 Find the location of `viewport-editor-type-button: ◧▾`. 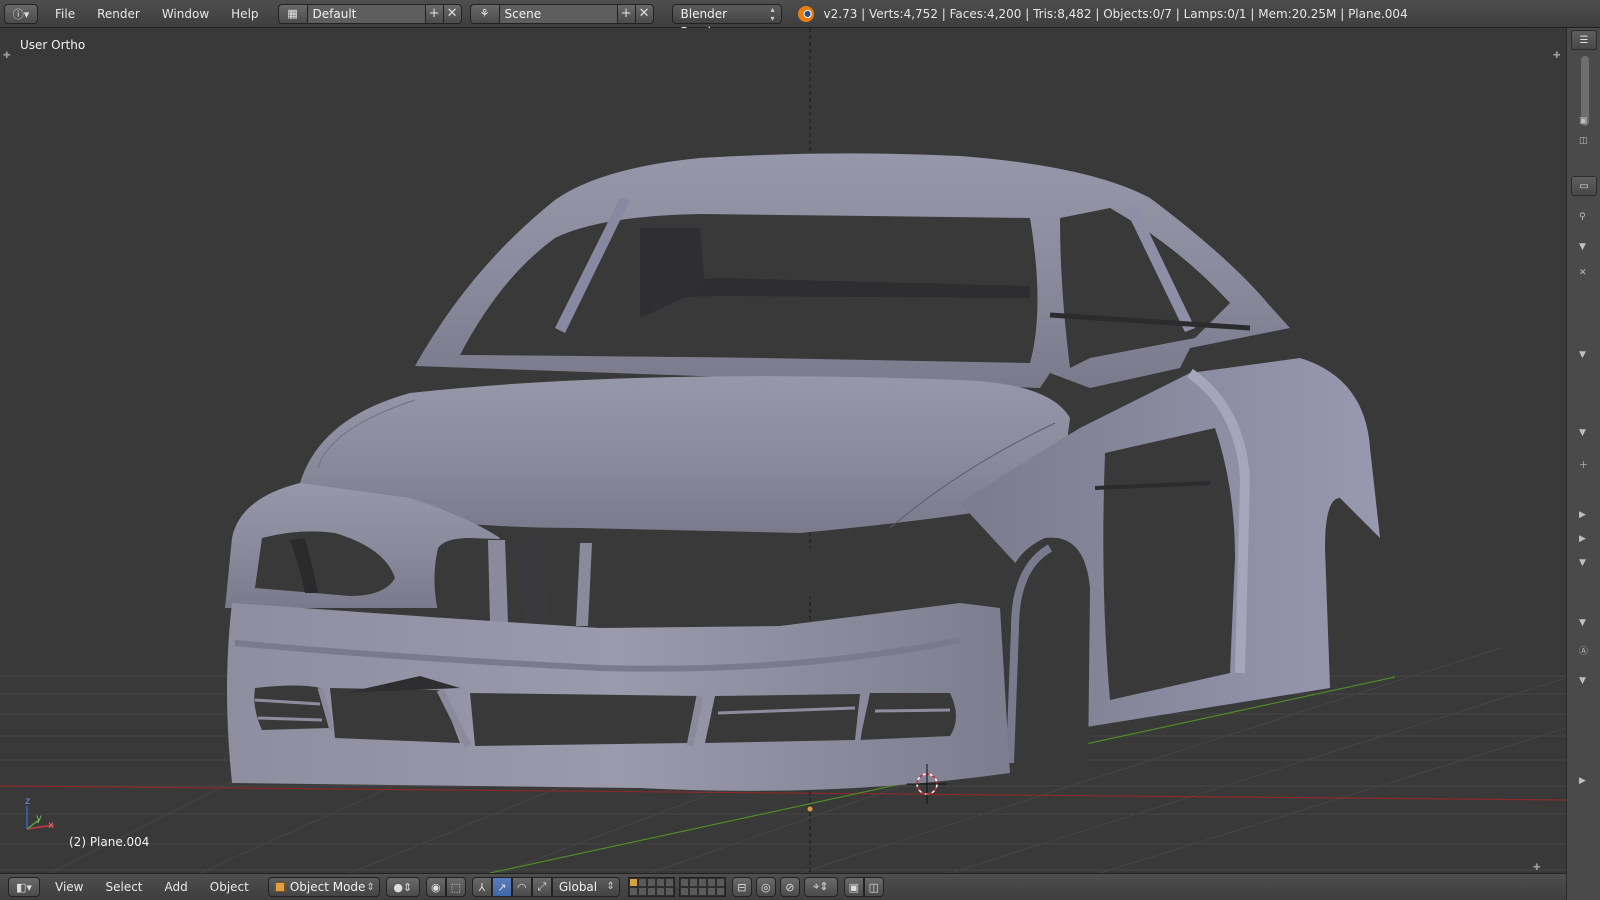

viewport-editor-type-button: ◧▾ is located at coordinates (24, 887).